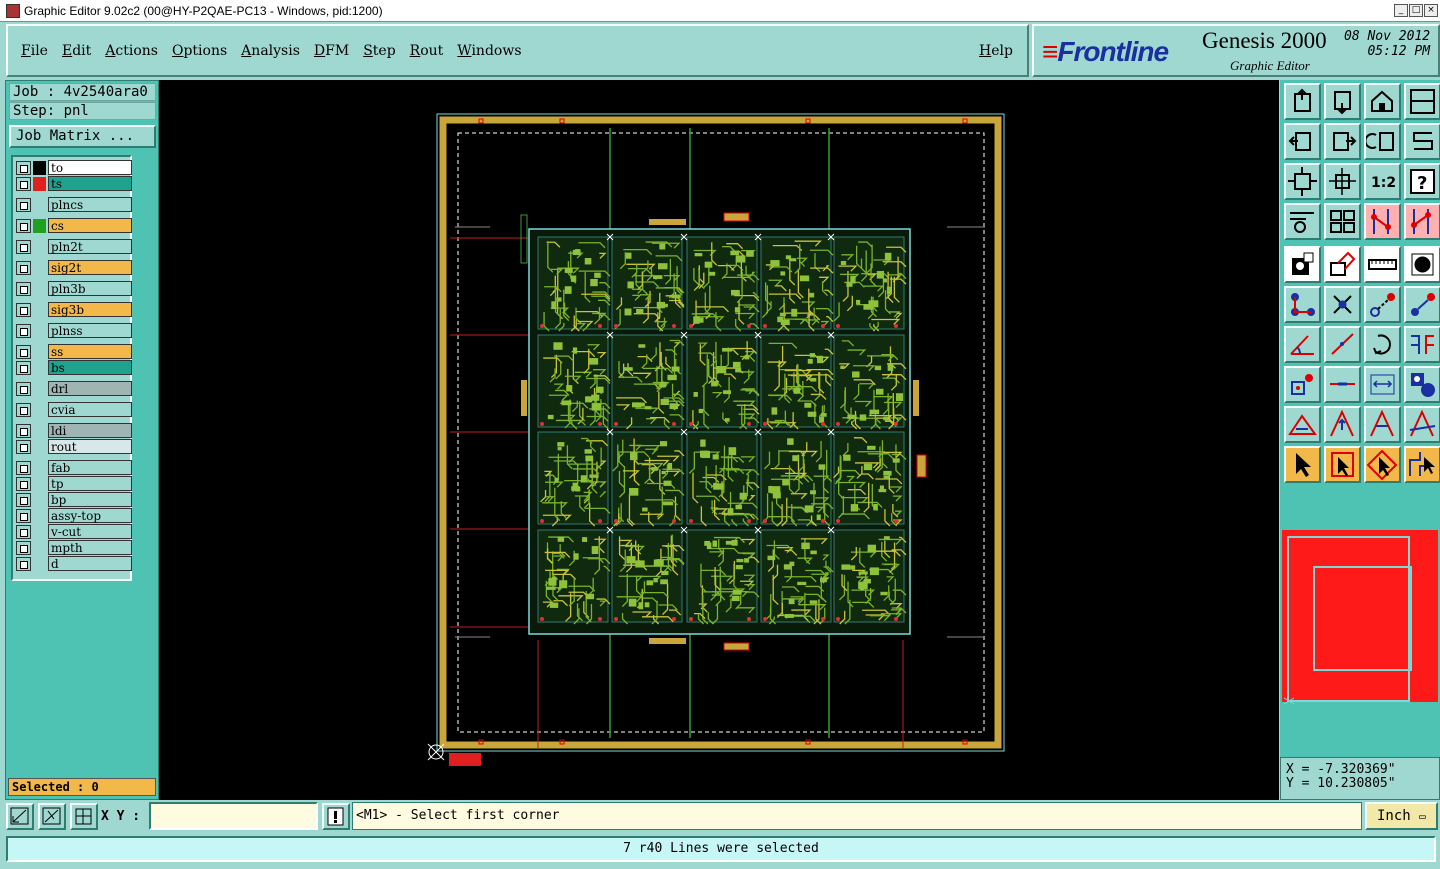  Describe the element at coordinates (1422, 264) in the screenshot. I see `circle-tool-button` at that location.